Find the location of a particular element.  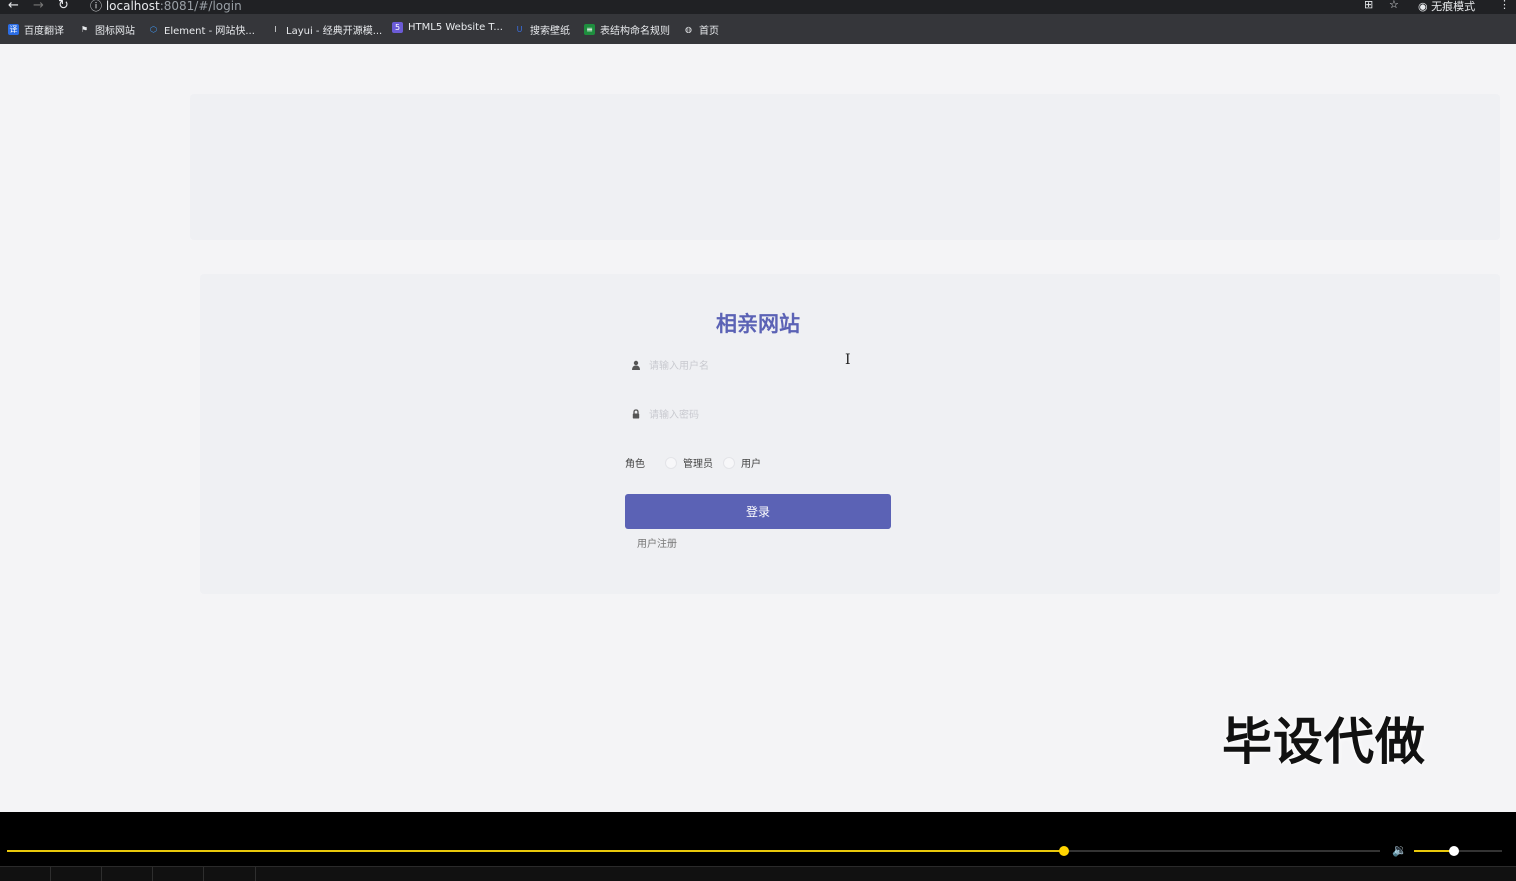

bookmark-item: ⚑ 图标网站 is located at coordinates (107, 29).